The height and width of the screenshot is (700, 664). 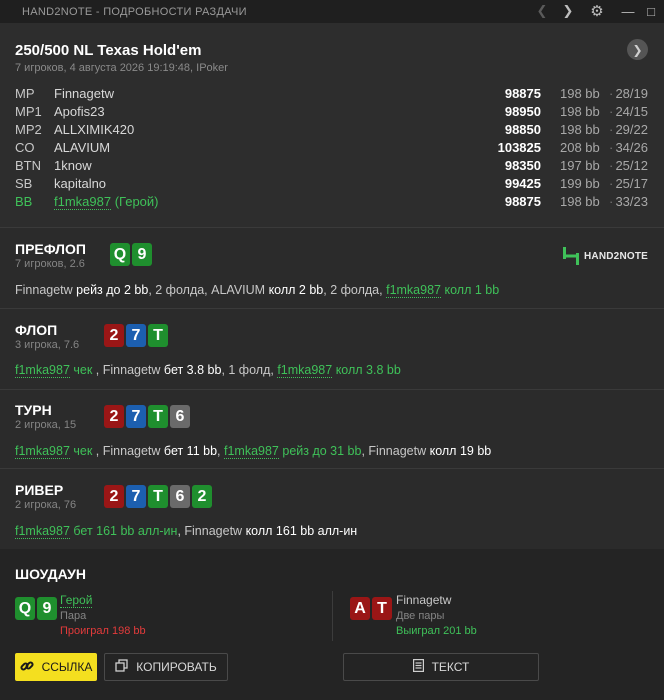 I want to click on hero-combination: Пара, so click(x=73, y=616).